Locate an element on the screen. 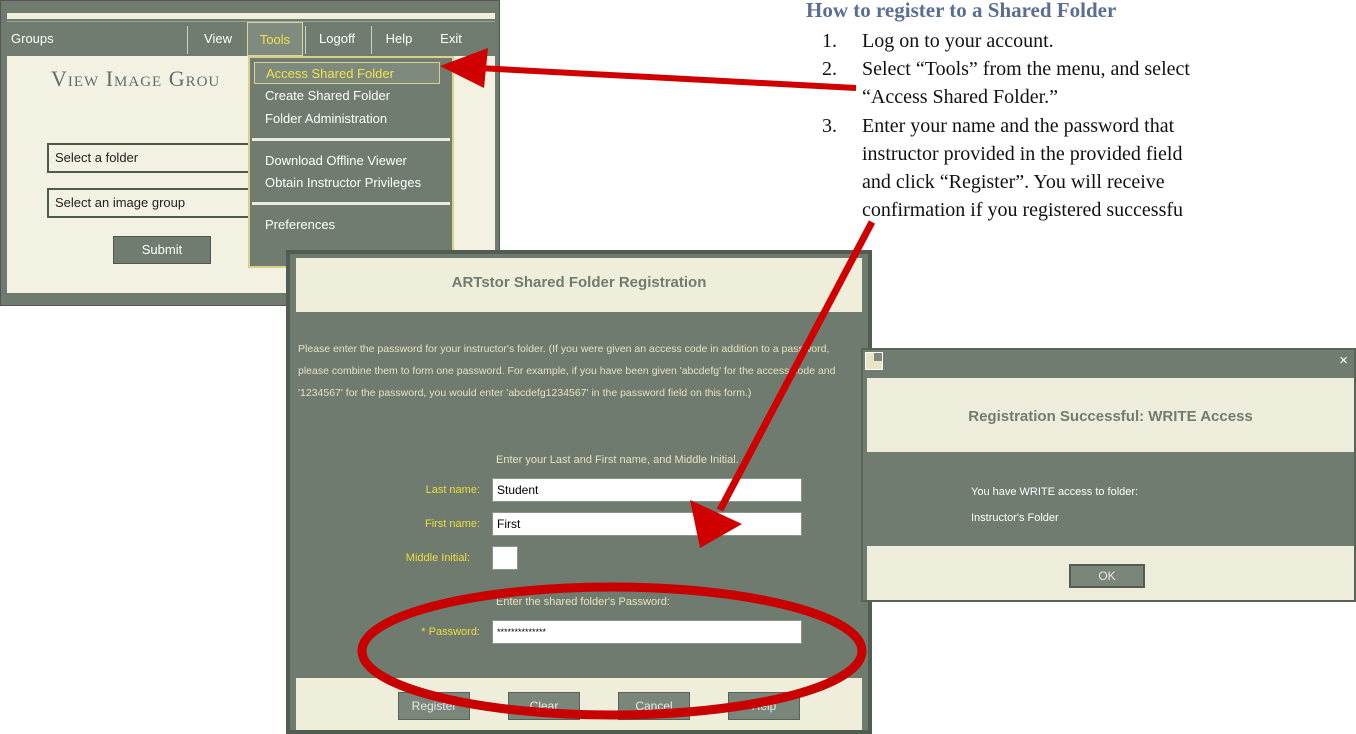 This screenshot has width=1356, height=734. password-highlight-ellipse is located at coordinates (612, 651).